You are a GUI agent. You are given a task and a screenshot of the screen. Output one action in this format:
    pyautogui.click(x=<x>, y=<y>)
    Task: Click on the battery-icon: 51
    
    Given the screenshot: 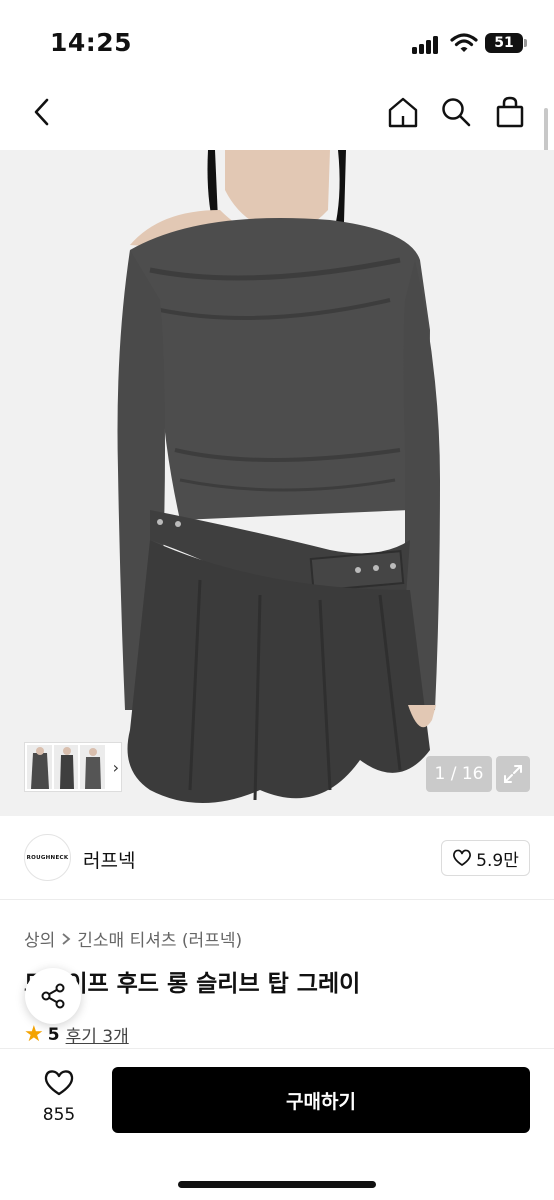 What is the action you would take?
    pyautogui.click(x=506, y=43)
    